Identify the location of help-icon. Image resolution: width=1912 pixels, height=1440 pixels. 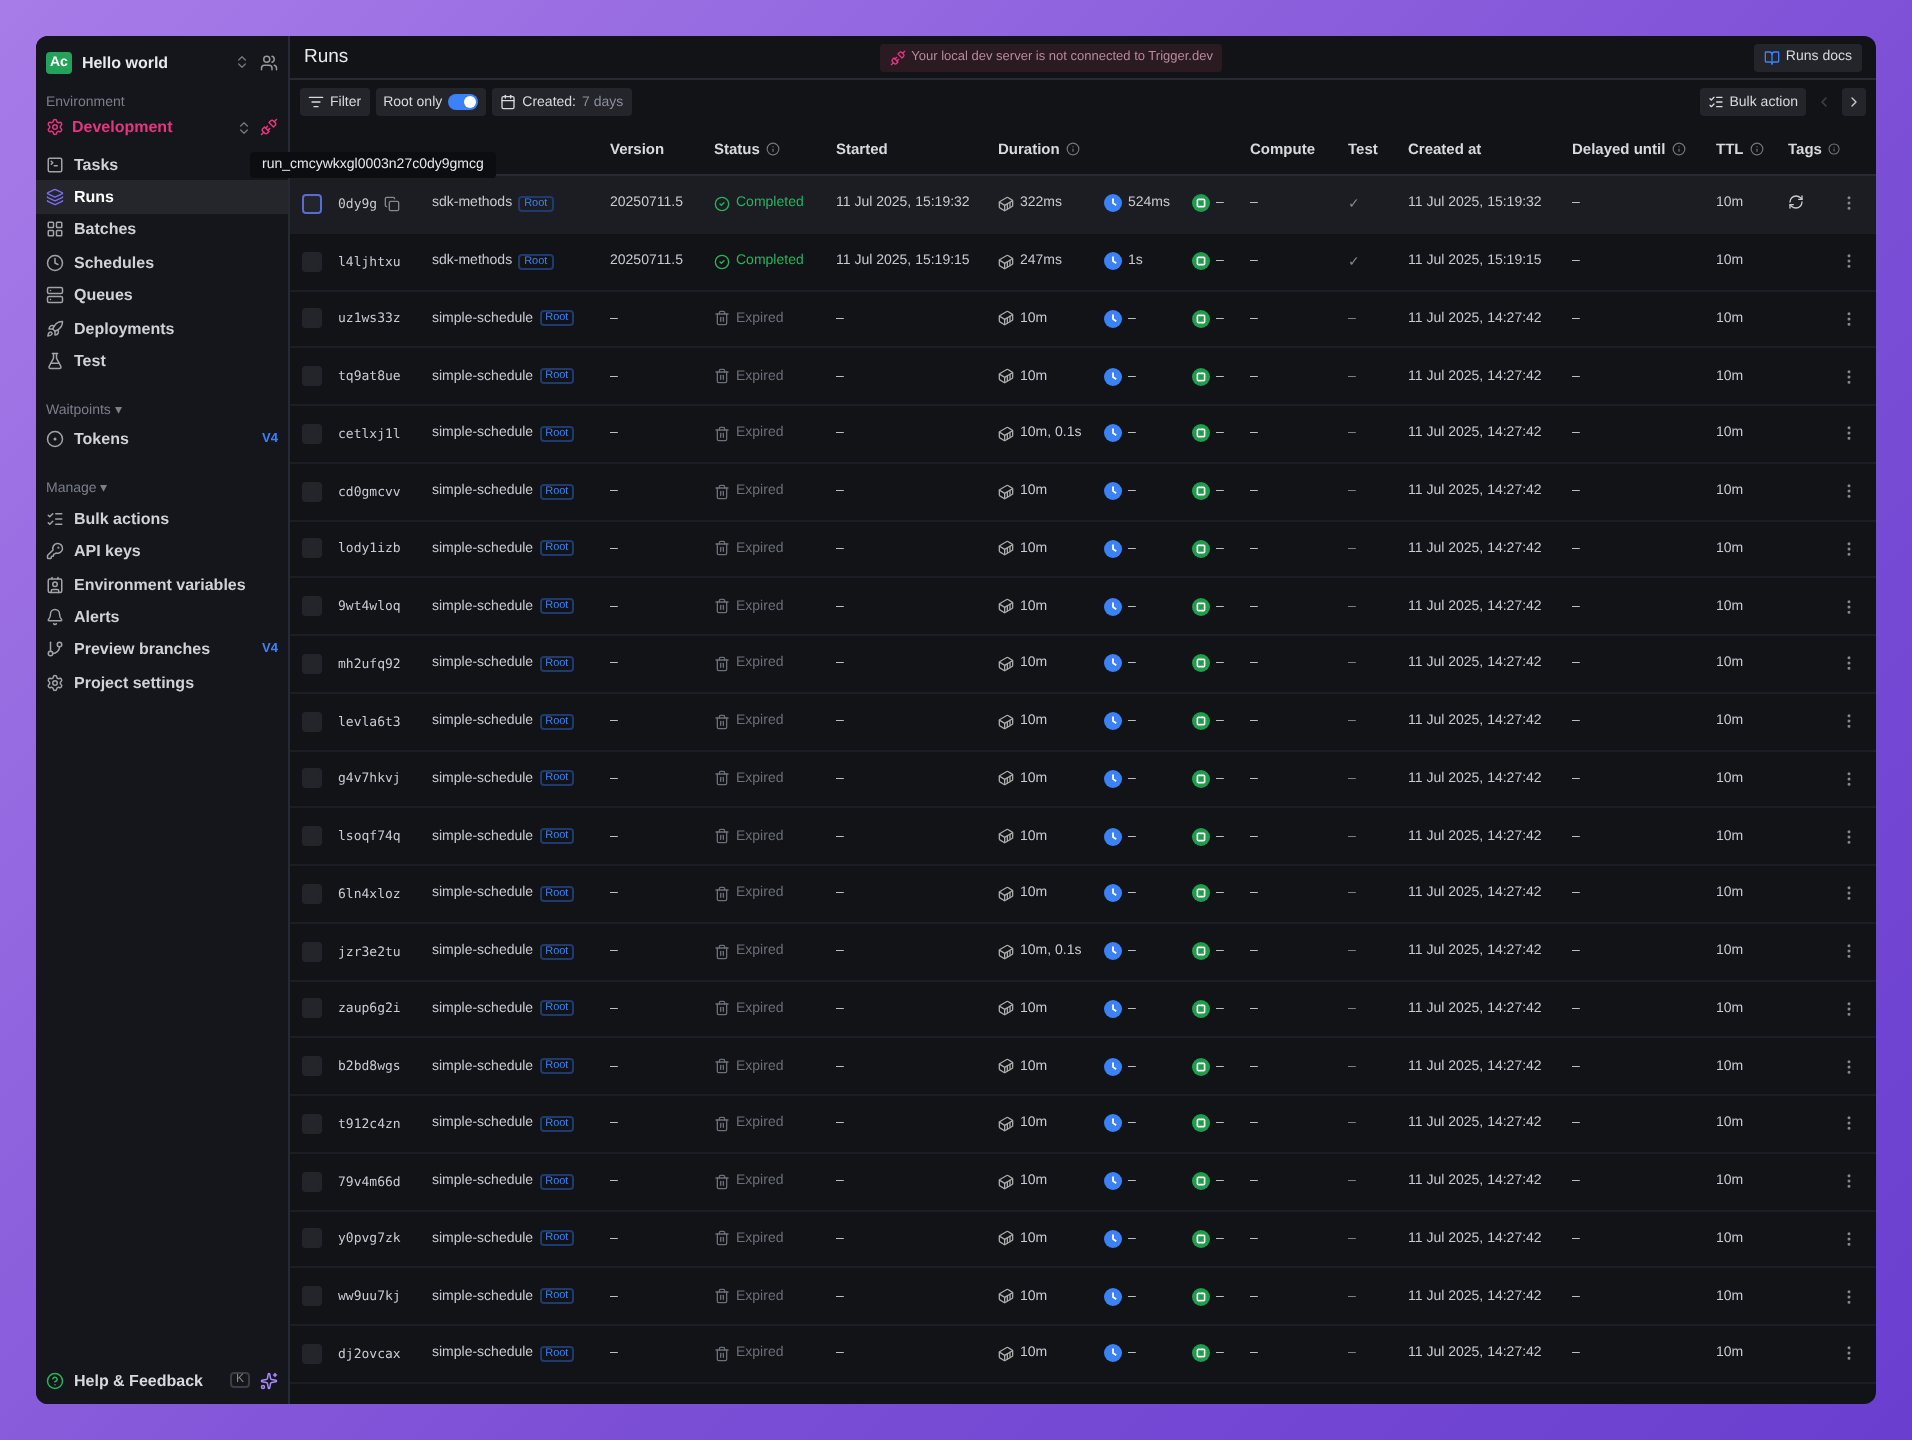
(55, 1380).